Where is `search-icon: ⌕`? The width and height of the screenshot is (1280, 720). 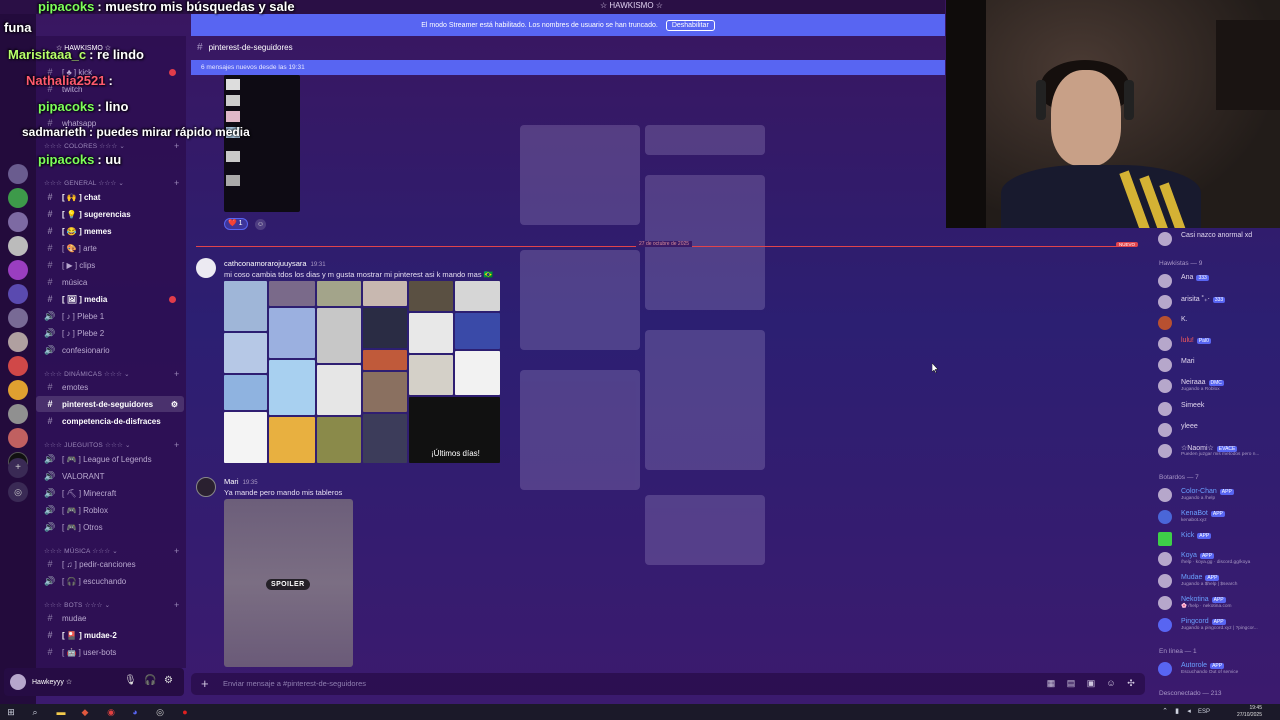 search-icon: ⌕ is located at coordinates (35, 712).